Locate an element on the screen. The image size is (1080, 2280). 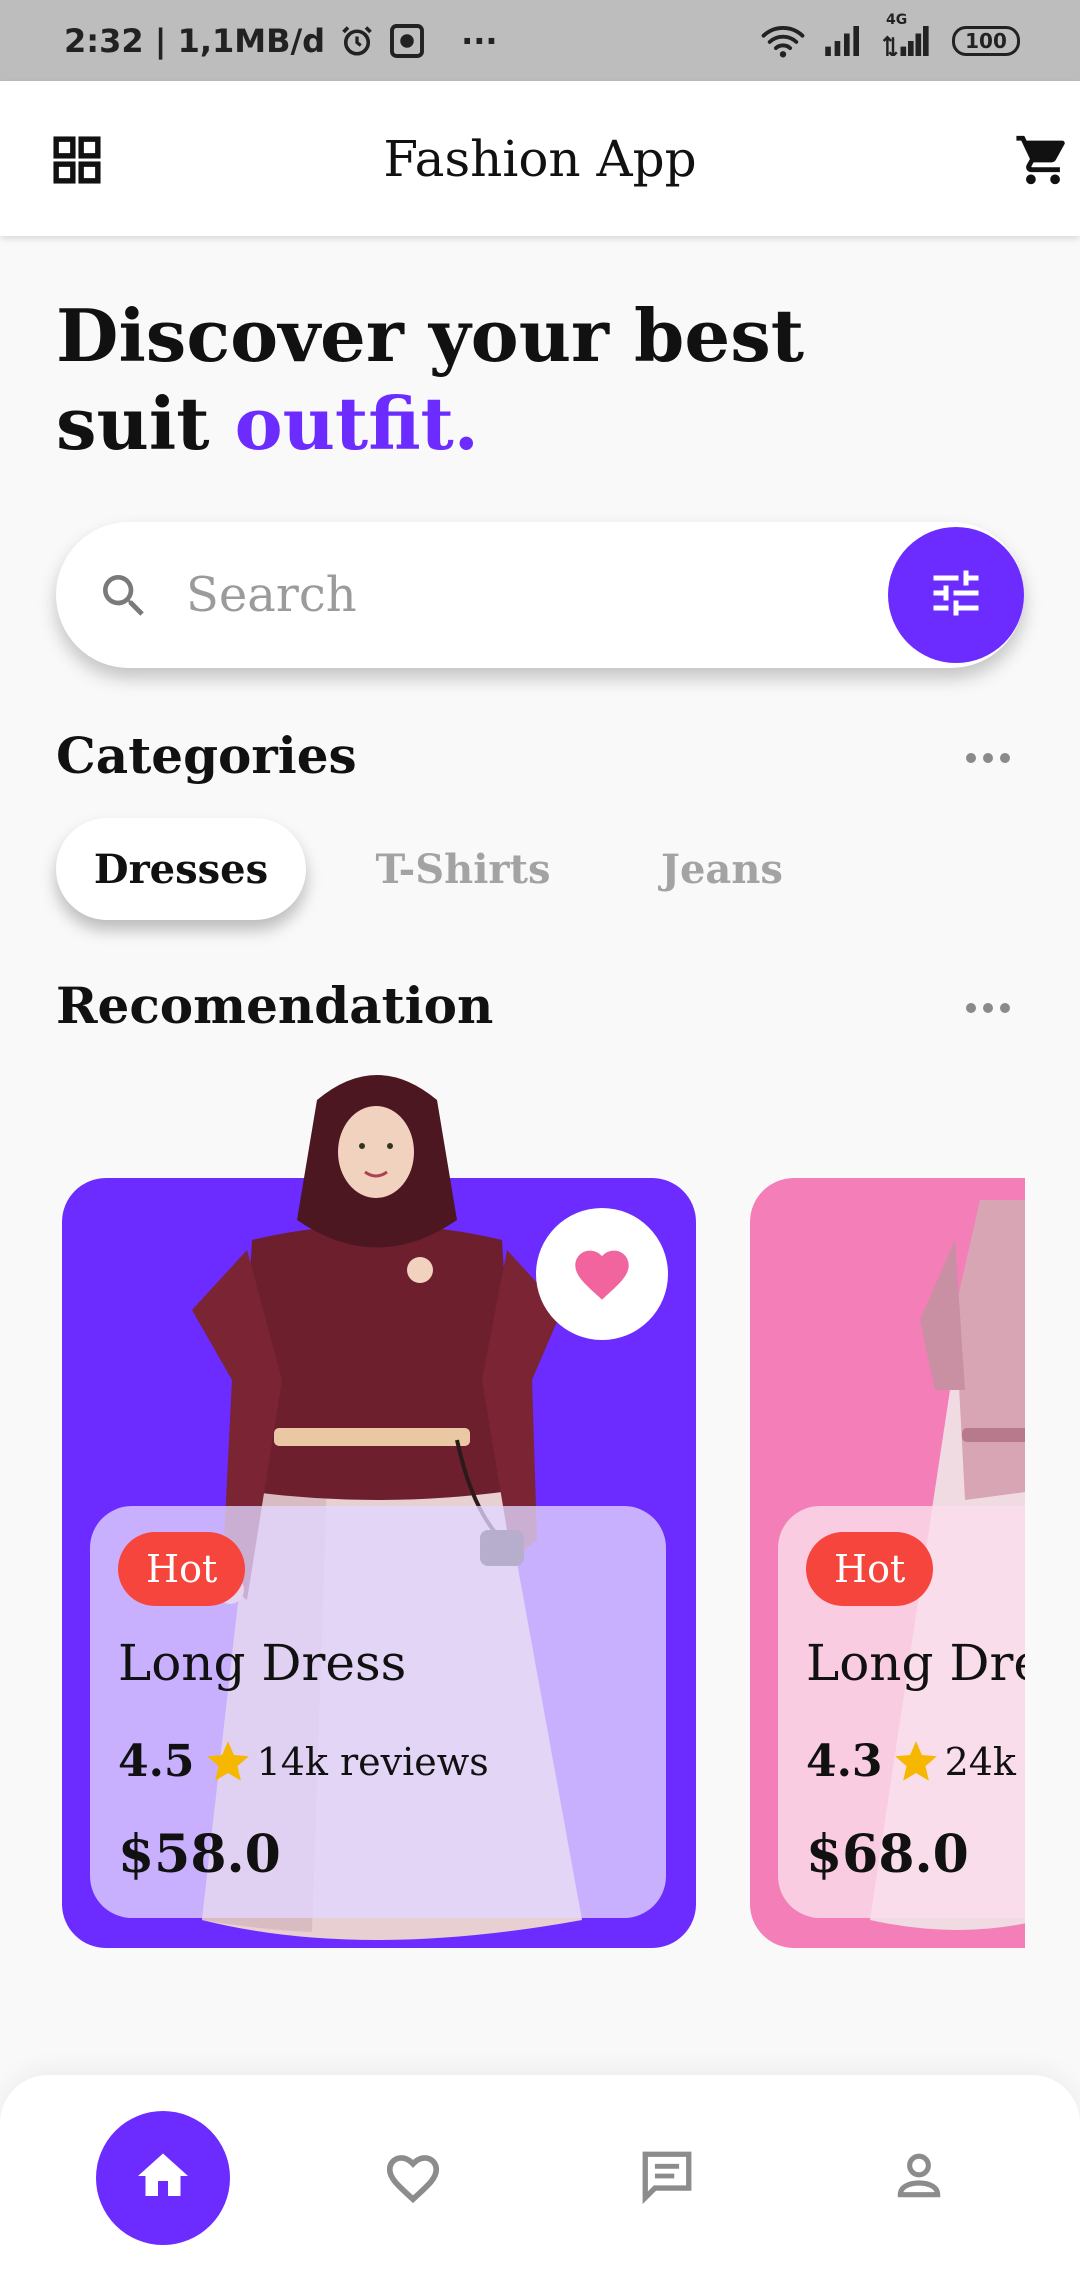
headline-prefix: suit is located at coordinates (145, 423).